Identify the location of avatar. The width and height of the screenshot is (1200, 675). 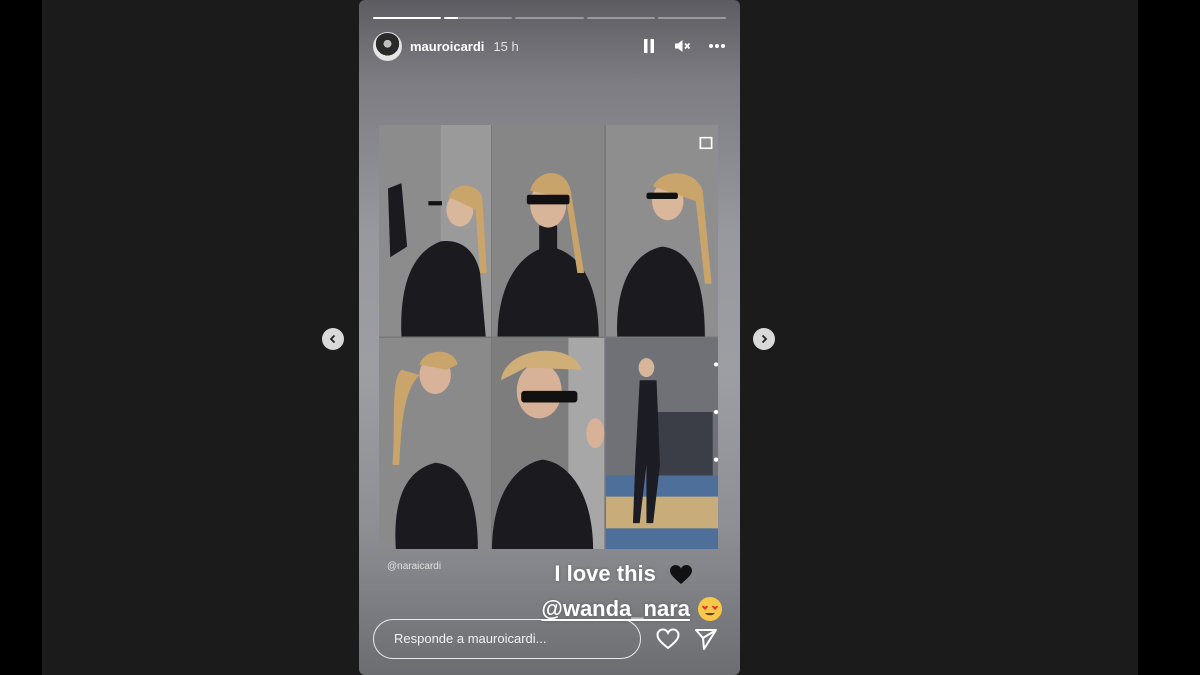
(387, 46).